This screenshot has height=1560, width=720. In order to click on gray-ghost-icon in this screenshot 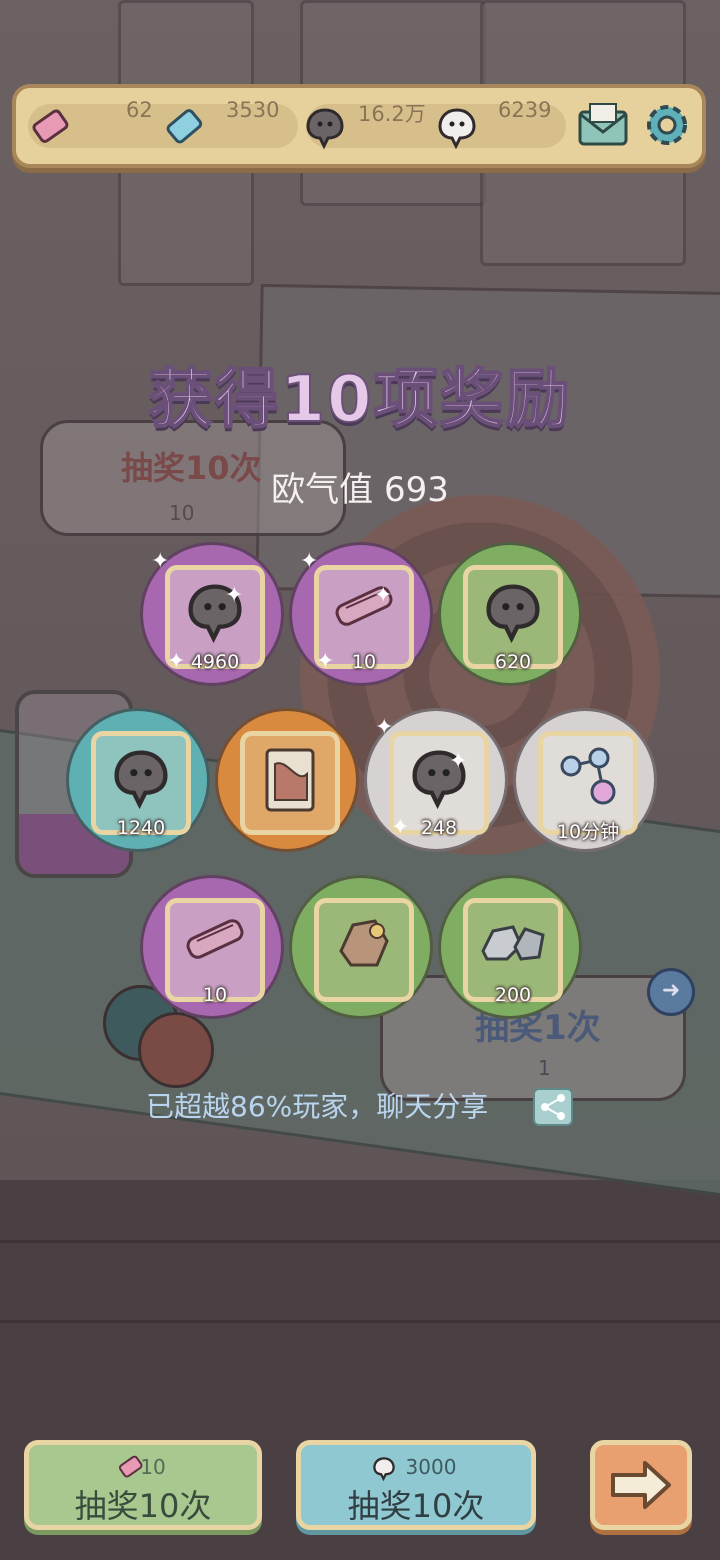, I will do `click(325, 129)`.